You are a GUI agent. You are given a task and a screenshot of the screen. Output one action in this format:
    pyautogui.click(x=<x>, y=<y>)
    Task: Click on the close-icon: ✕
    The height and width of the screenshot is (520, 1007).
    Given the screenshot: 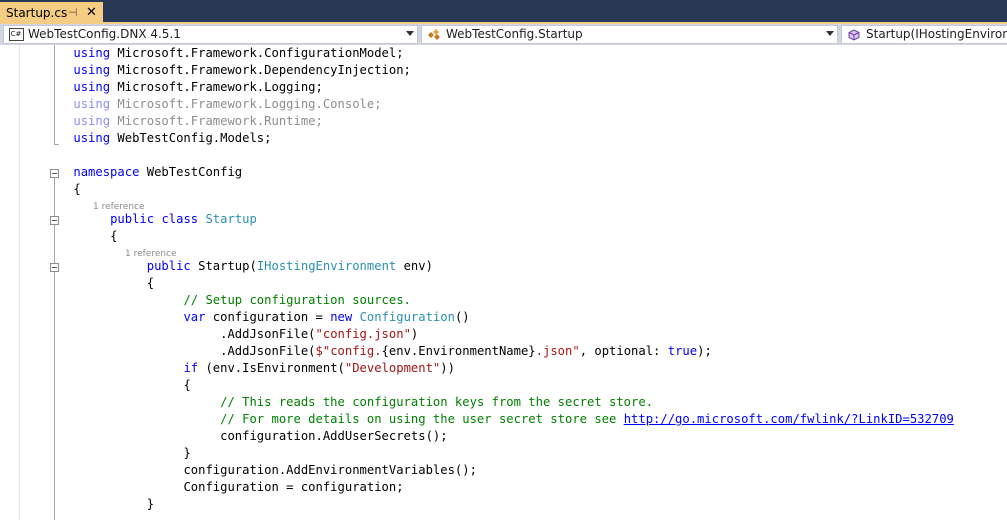 What is the action you would take?
    pyautogui.click(x=91, y=13)
    